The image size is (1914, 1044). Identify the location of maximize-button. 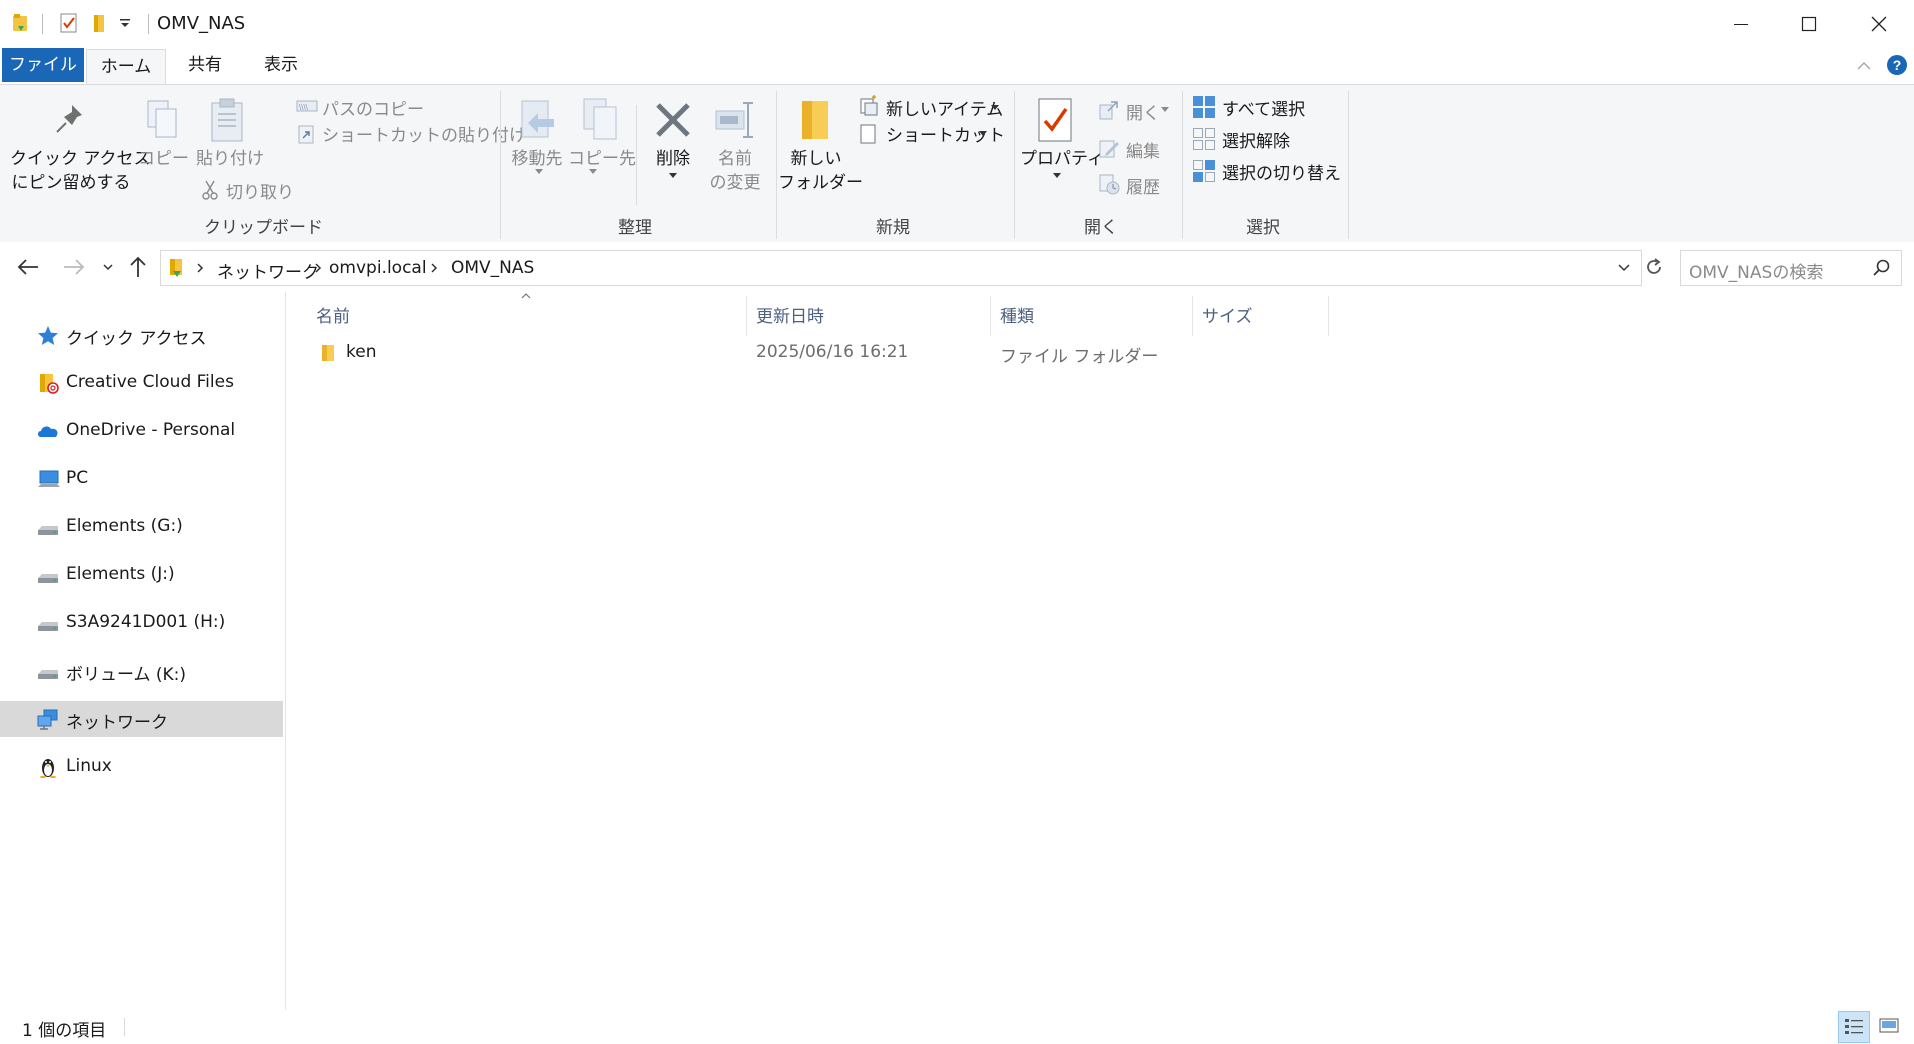
(1809, 24).